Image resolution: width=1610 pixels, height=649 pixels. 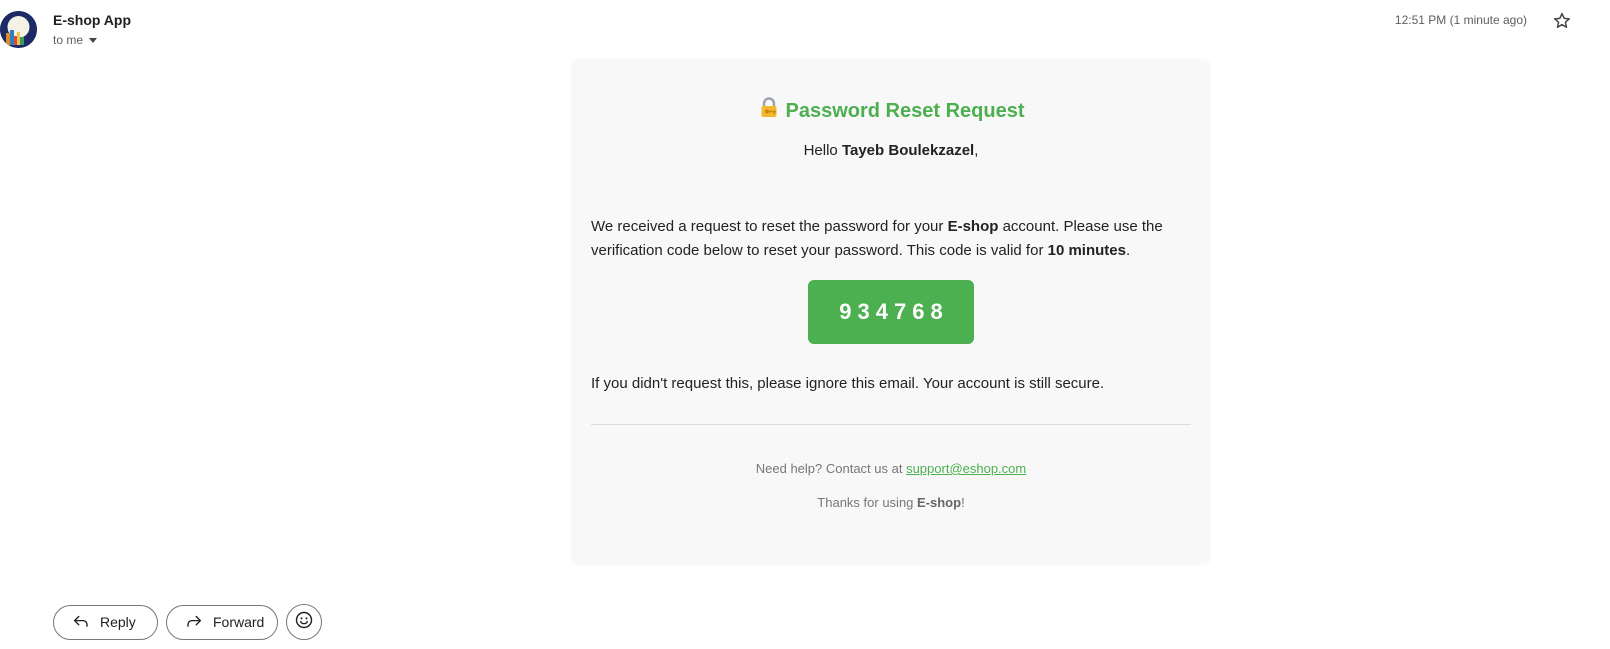 I want to click on reply-button: Reply, so click(x=105, y=622).